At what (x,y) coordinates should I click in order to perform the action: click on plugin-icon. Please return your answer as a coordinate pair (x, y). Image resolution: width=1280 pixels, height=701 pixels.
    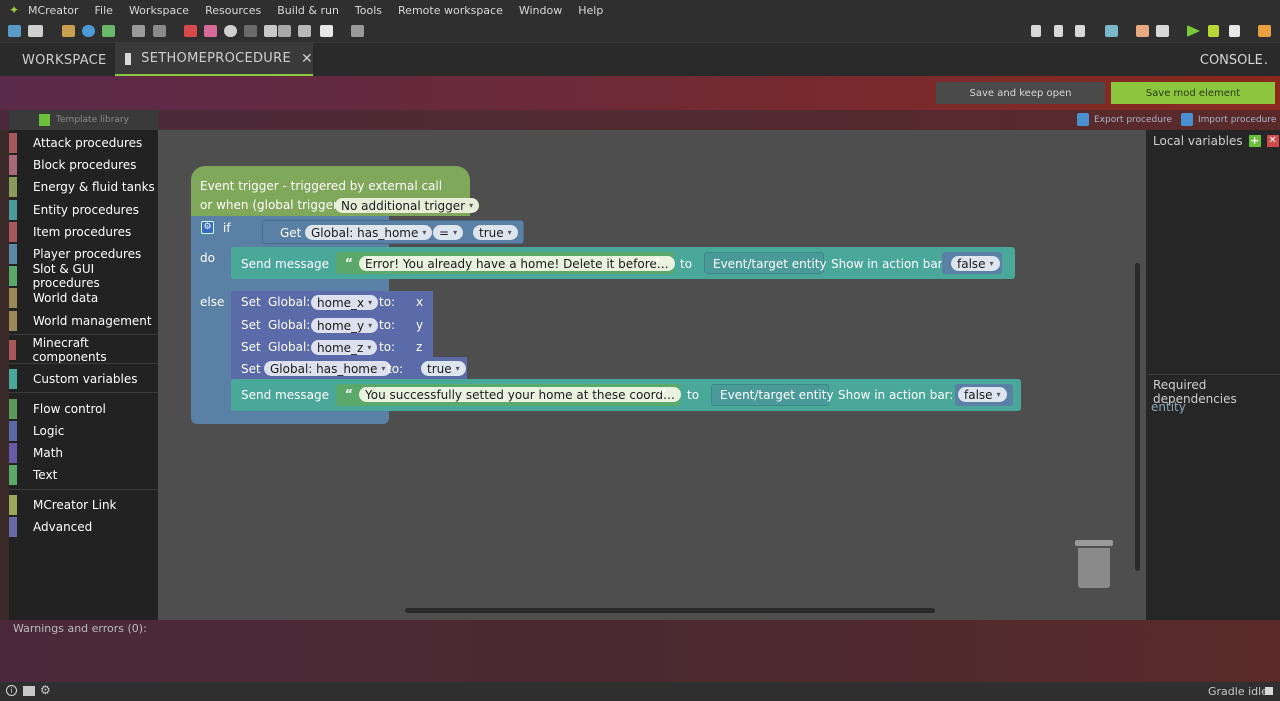
    Looking at the image, I should click on (326, 31).